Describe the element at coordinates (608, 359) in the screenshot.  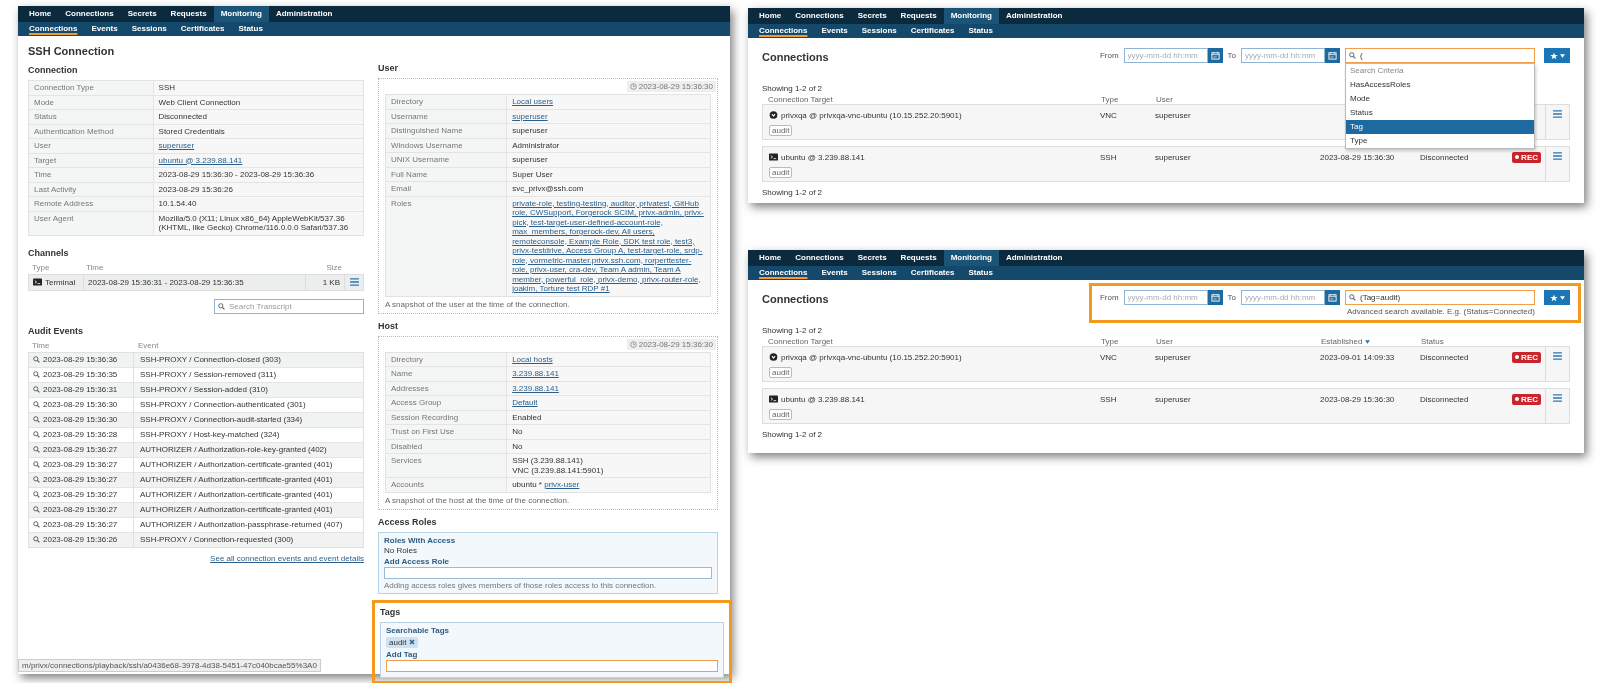
I see `link: Local hosts` at that location.